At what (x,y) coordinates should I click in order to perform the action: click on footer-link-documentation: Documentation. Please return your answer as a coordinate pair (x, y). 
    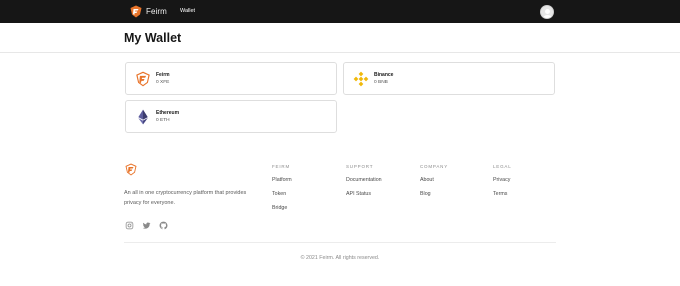
    Looking at the image, I should click on (364, 180).